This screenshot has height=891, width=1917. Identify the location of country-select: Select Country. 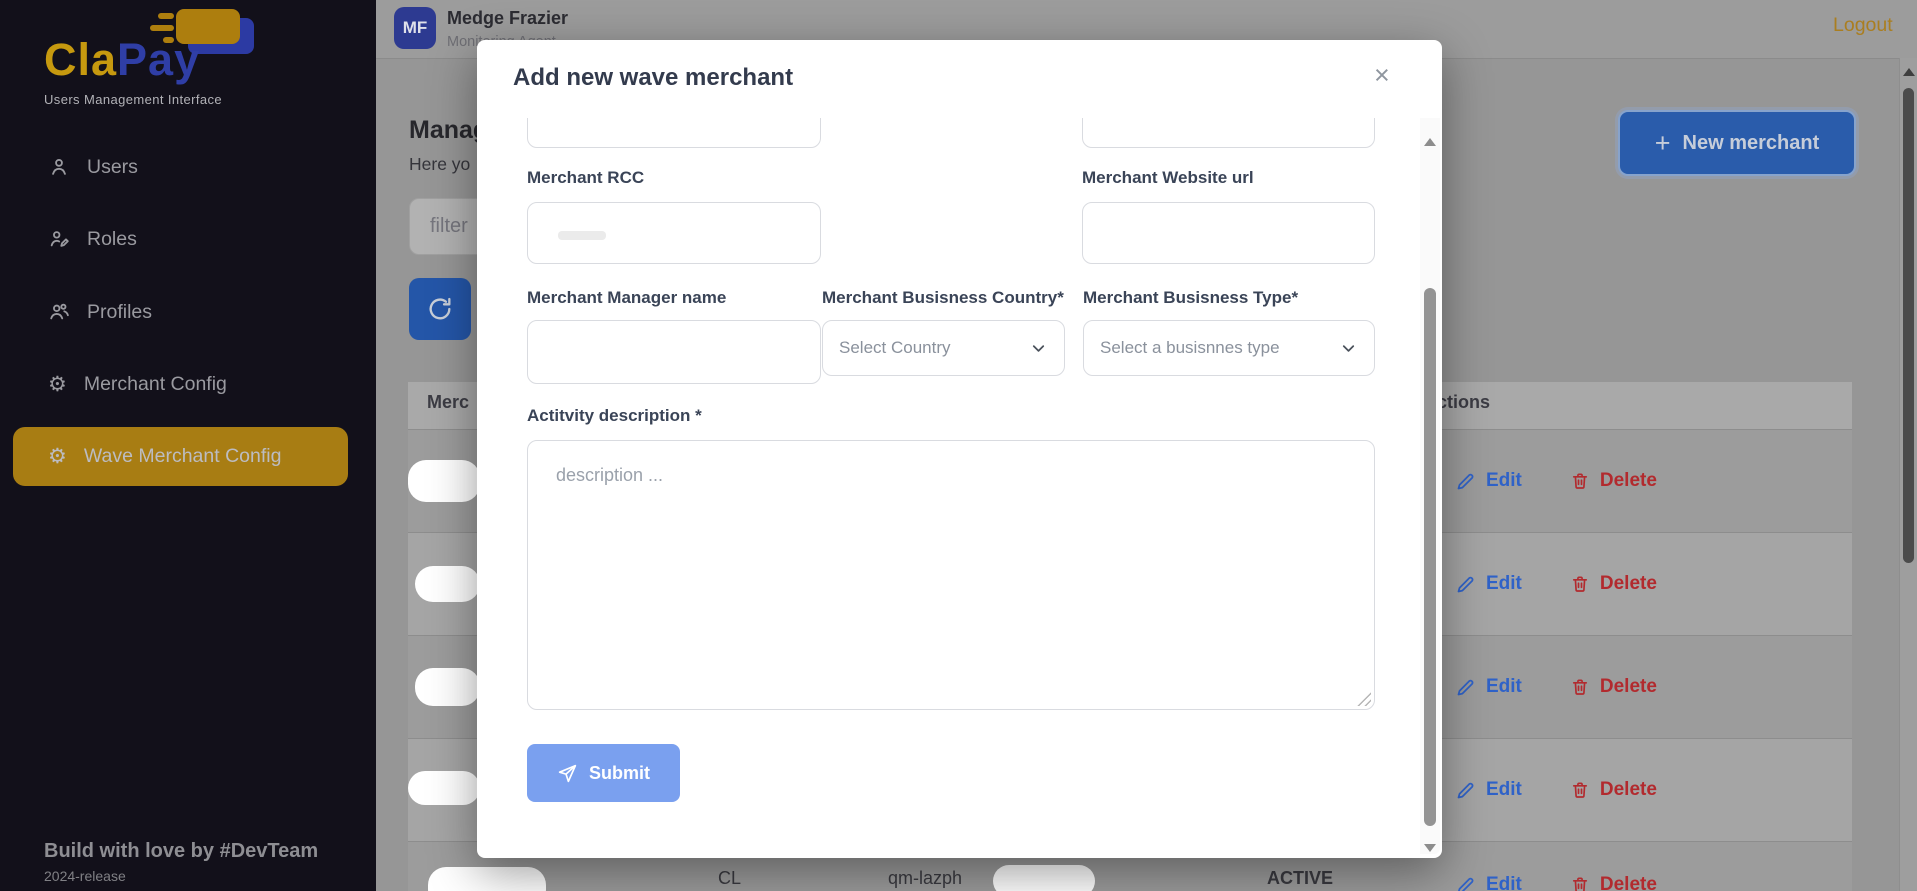
(943, 348).